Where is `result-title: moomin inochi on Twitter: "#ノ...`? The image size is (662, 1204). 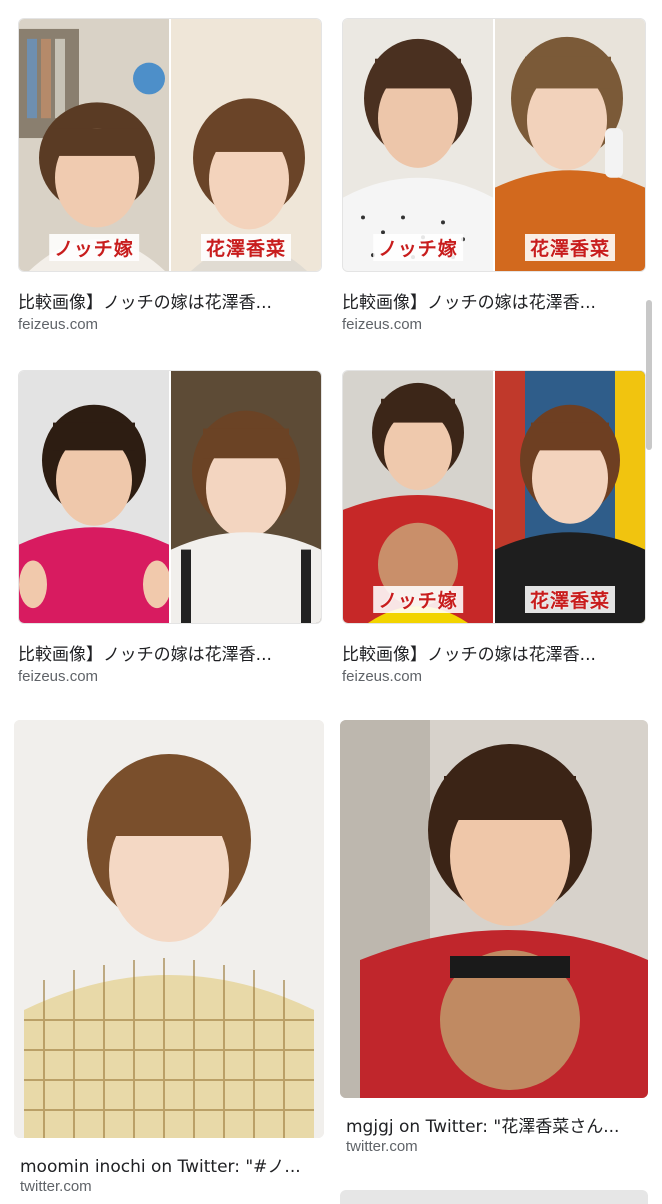 result-title: moomin inochi on Twitter: "#ノ... is located at coordinates (168, 1164).